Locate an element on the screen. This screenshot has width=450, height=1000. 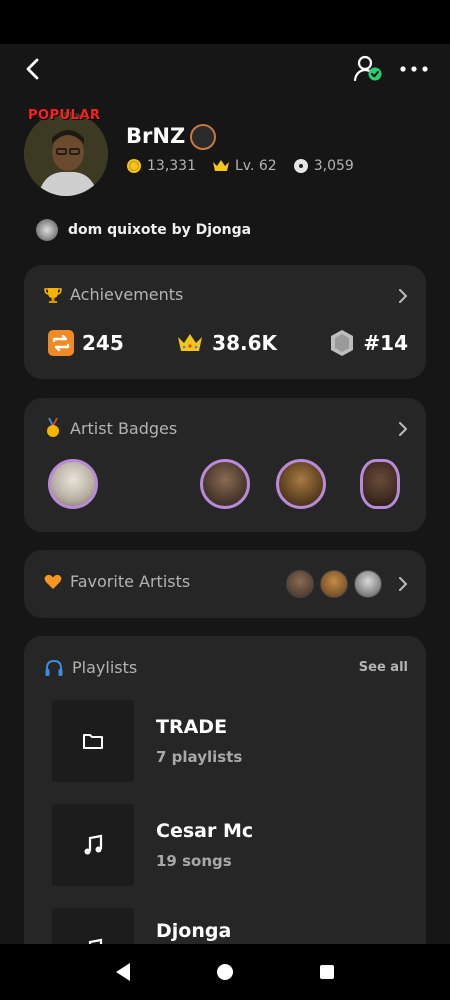
playlist-title: TRADE is located at coordinates (192, 727).